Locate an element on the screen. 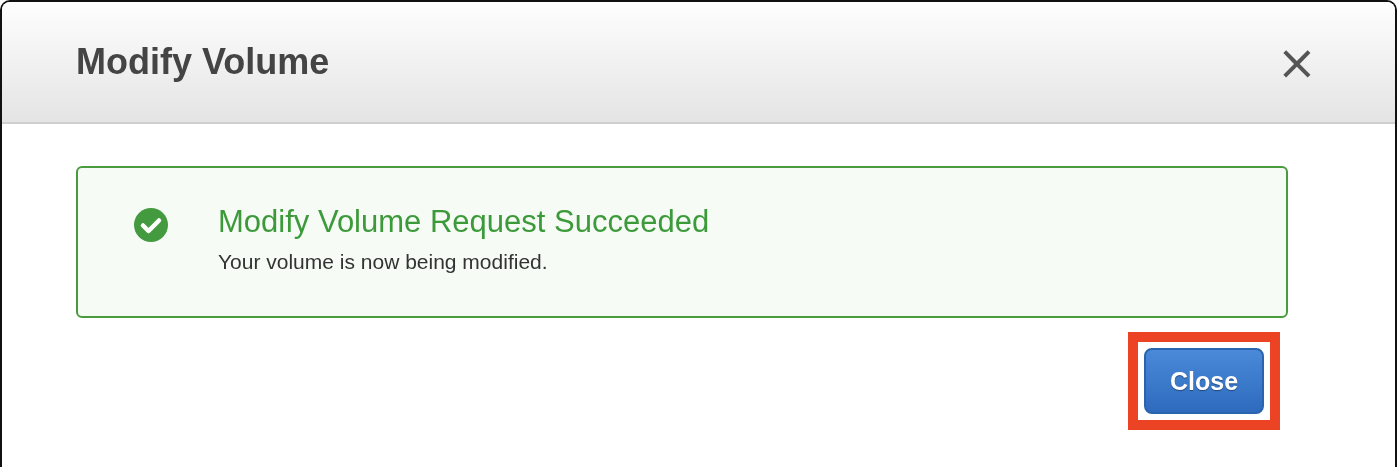 The height and width of the screenshot is (467, 1397). alert-title: Modify Volume Request Succeeded is located at coordinates (464, 222).